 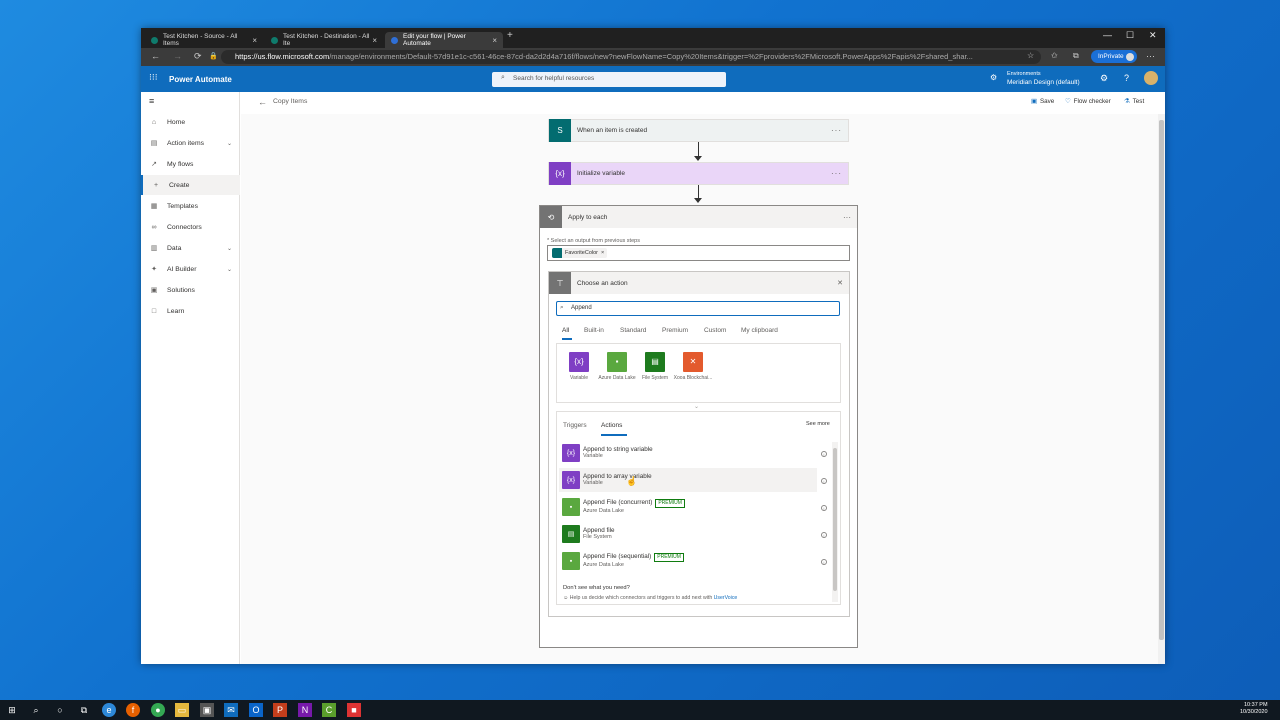 What do you see at coordinates (655, 367) in the screenshot?
I see `connector-file-system: ▤ File System` at bounding box center [655, 367].